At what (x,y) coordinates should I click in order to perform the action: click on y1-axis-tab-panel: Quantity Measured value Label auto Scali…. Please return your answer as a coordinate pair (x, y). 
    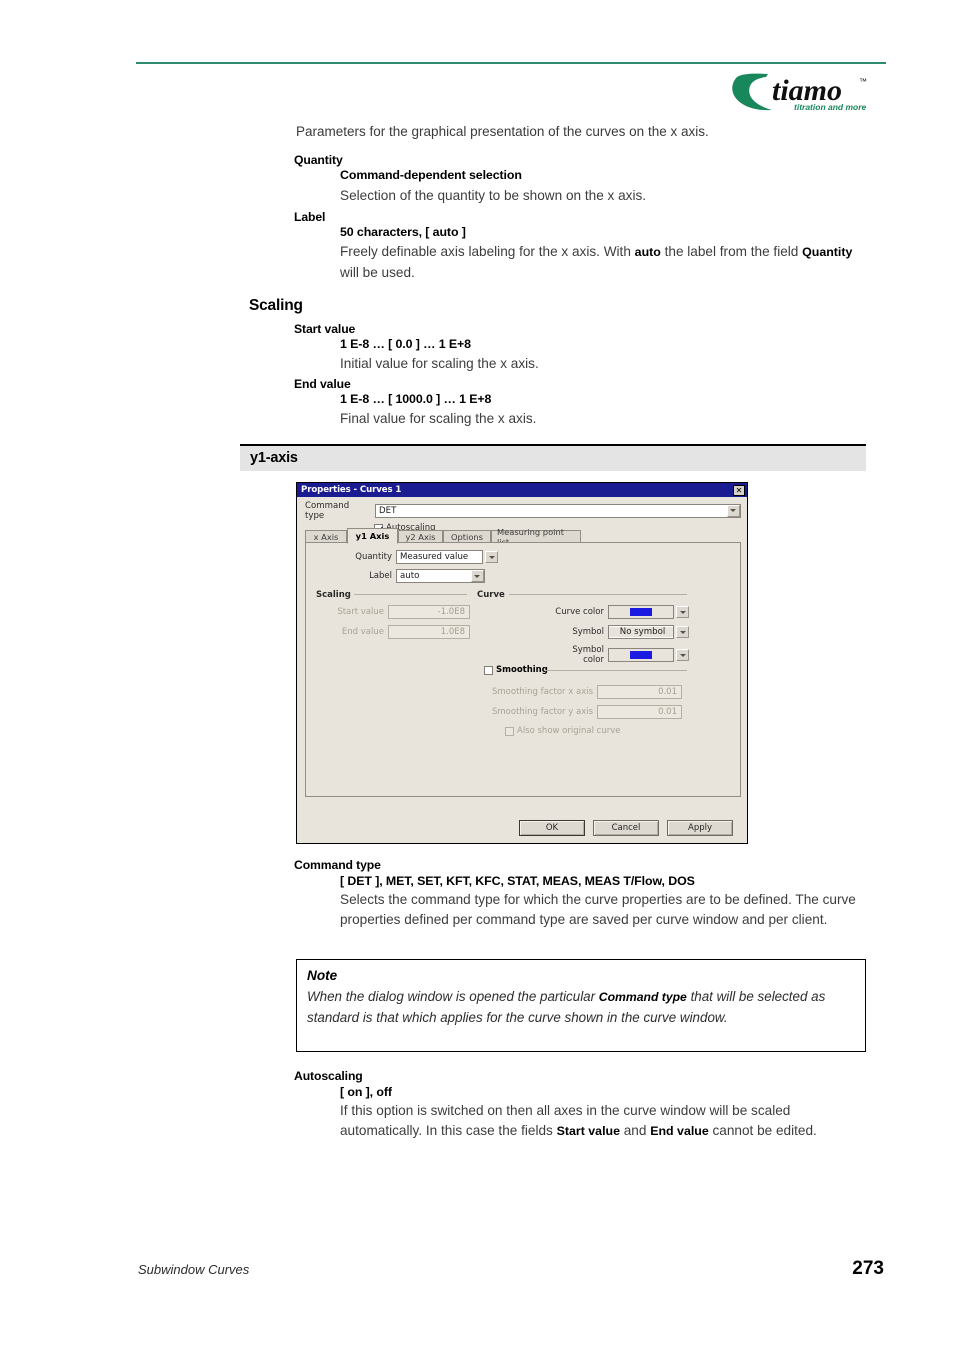
    Looking at the image, I should click on (523, 669).